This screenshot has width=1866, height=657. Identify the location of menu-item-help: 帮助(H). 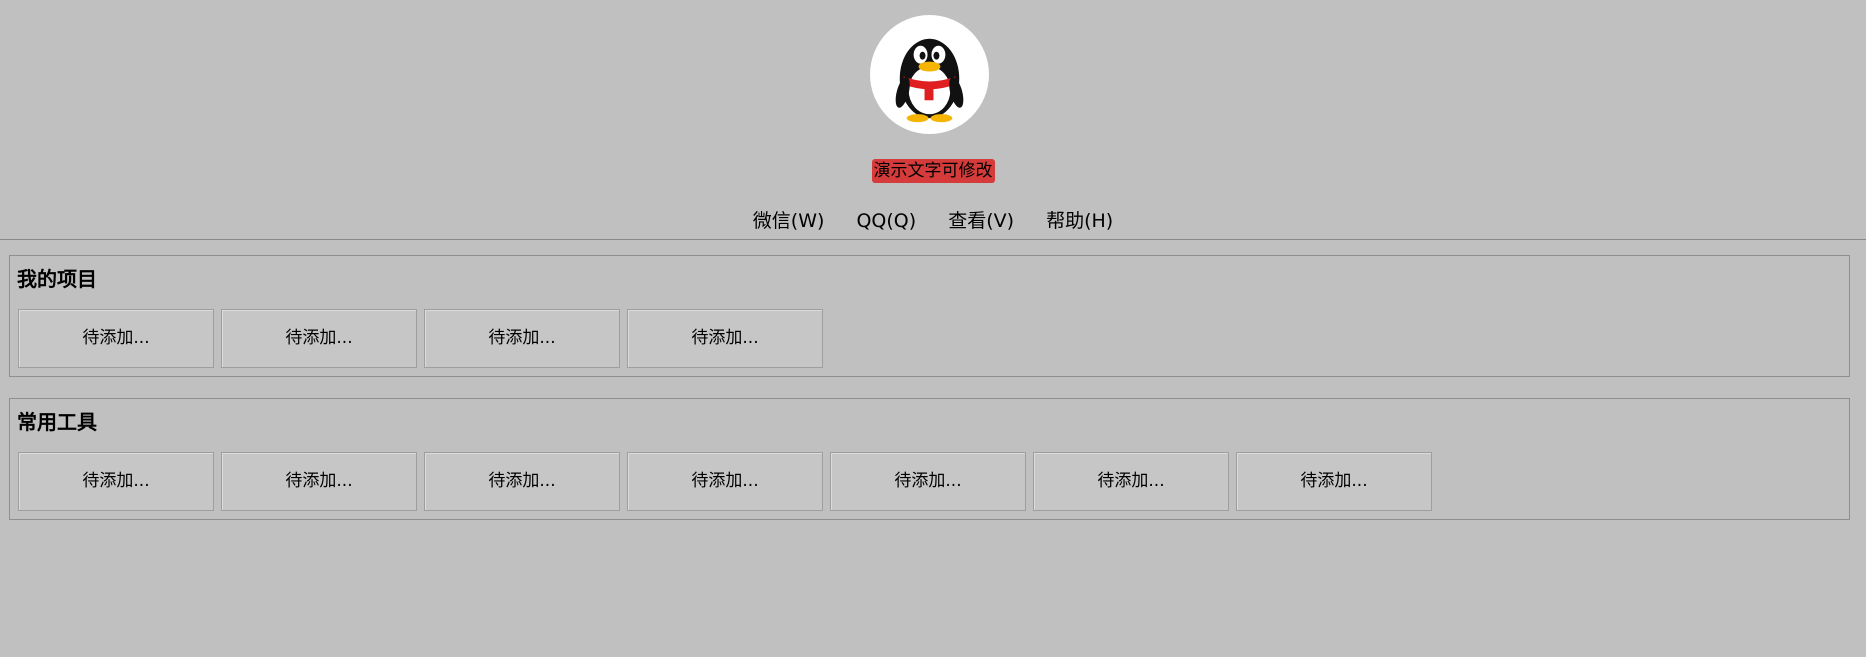
(1079, 221).